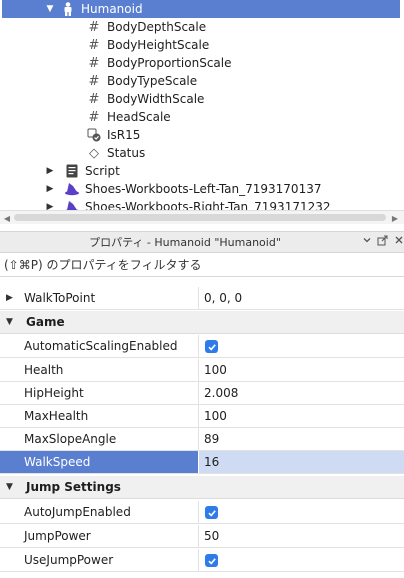 The image size is (404, 578). I want to click on property-row-health: Health 100, so click(202, 370).